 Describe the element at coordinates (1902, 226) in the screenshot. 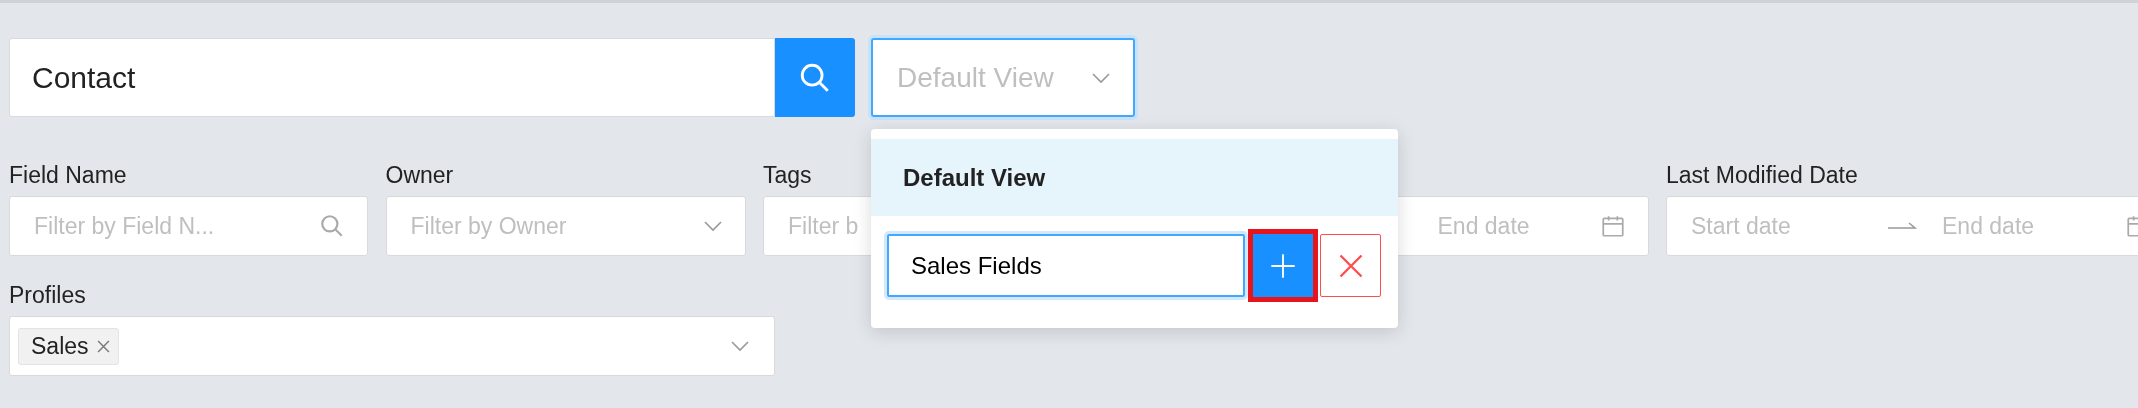

I see `date-range-field: Start date End date` at that location.